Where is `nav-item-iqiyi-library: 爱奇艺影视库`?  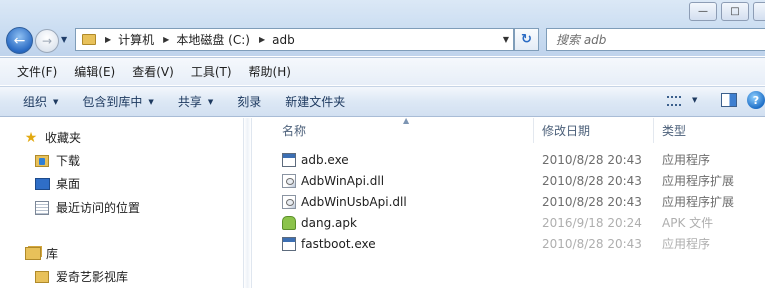
nav-item-iqiyi-library: 爱奇艺影视库 is located at coordinates (81, 276).